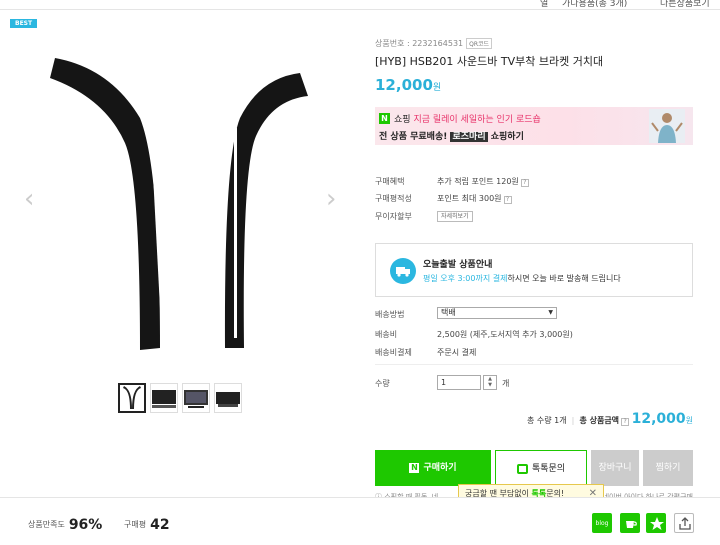 The width and height of the screenshot is (720, 545). I want to click on buy-button-label: 구매하기, so click(440, 468).